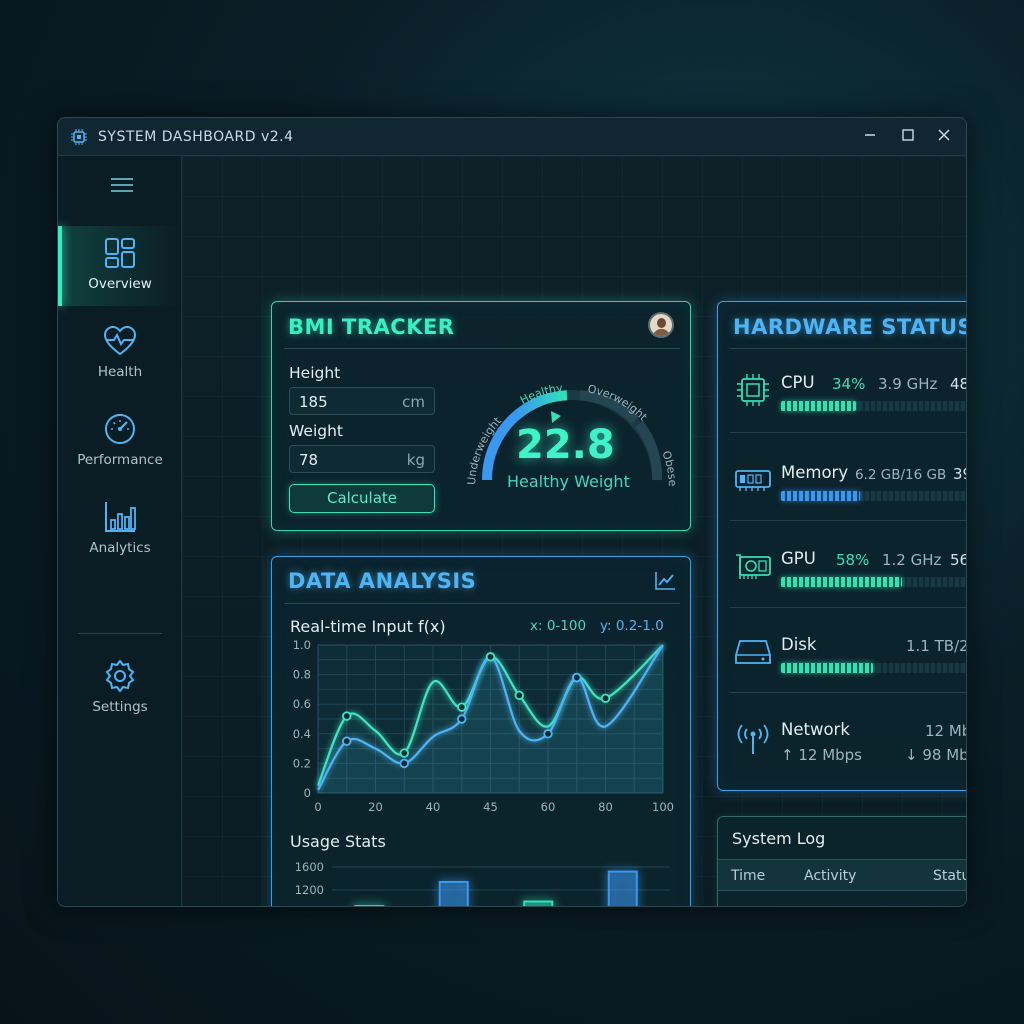  I want to click on log-column-status: Status, so click(949, 876).